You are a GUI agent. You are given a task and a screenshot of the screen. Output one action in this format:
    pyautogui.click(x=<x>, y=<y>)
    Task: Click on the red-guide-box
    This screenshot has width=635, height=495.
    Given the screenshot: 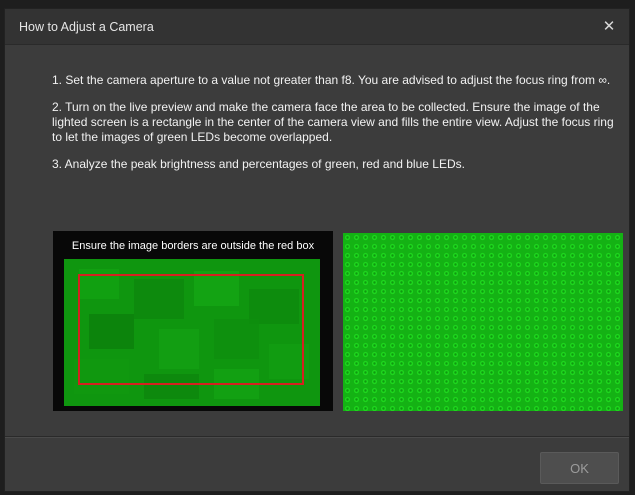 What is the action you would take?
    pyautogui.click(x=191, y=329)
    